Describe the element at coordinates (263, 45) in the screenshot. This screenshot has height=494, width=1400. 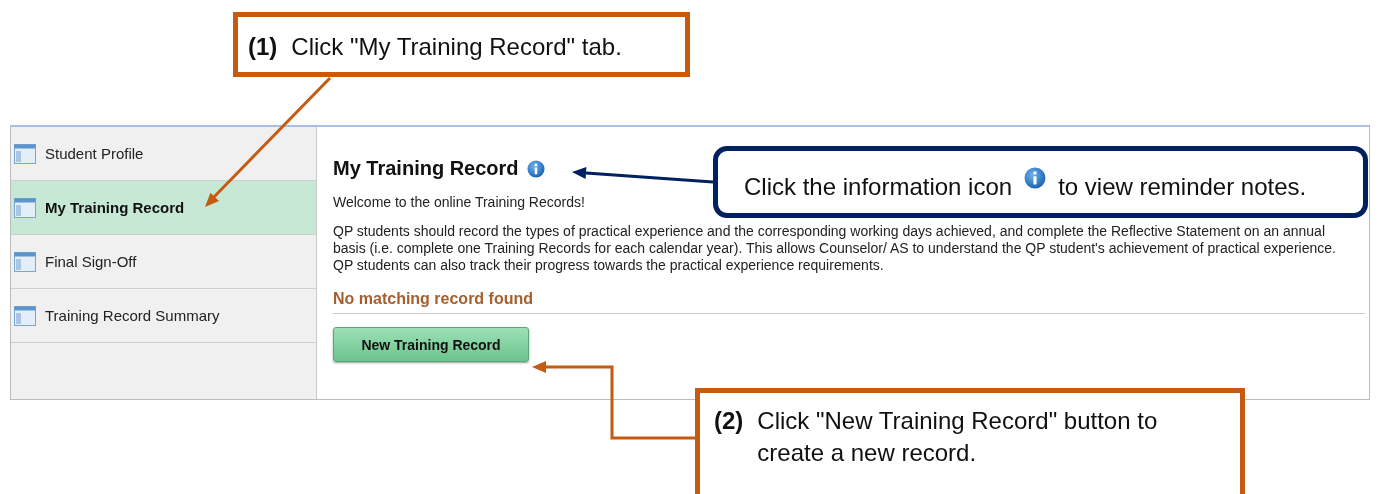
I see `step-number: (1)` at that location.